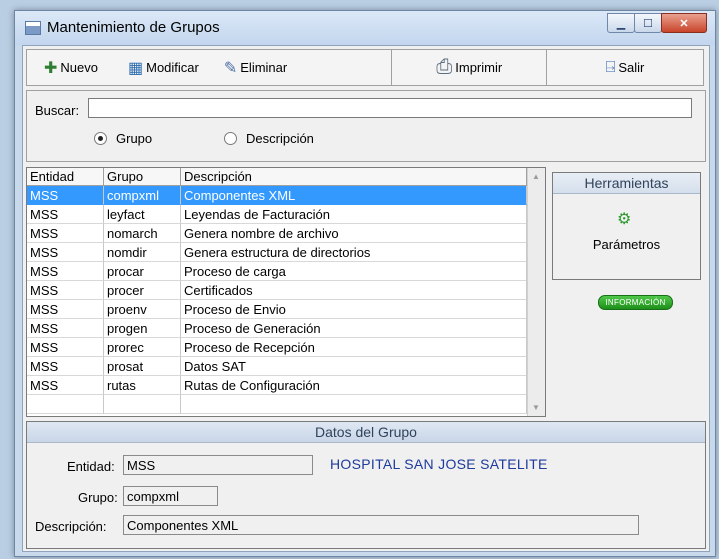  I want to click on table-row: MSS nomarch Genera nombre de archivo, so click(277, 233).